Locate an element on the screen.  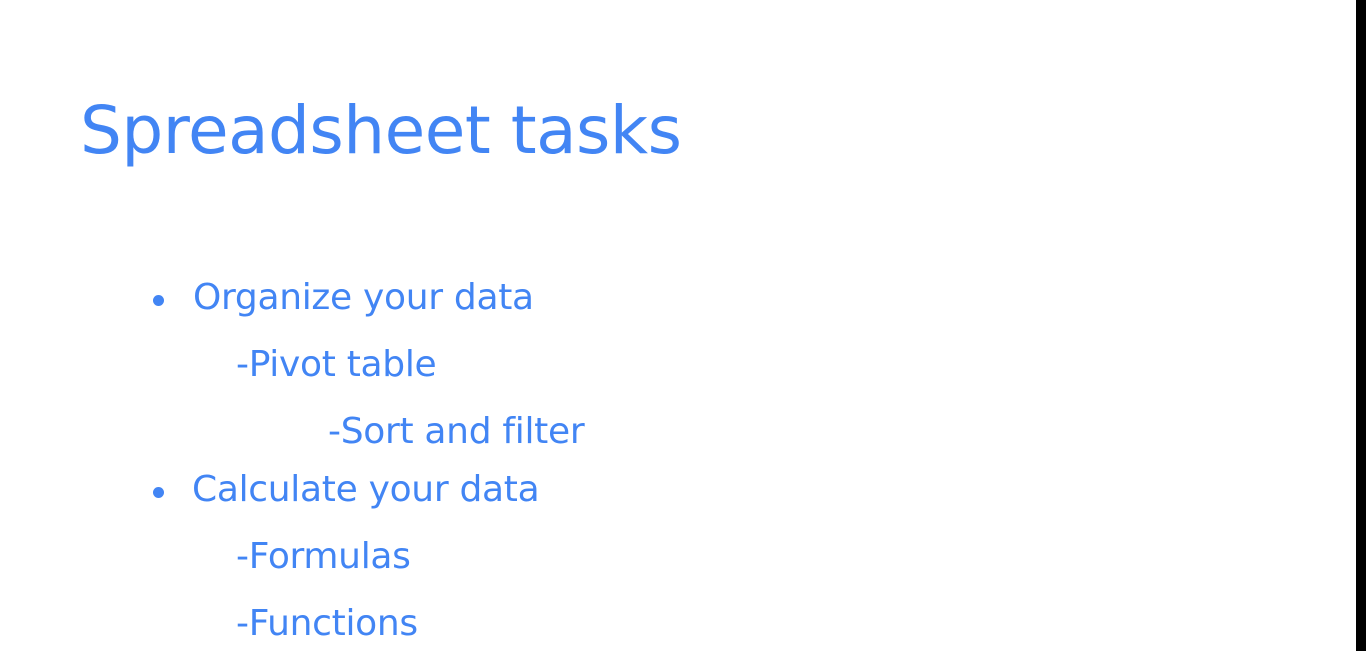
sub-item-pivot-table: -Pivot table is located at coordinates (336, 364).